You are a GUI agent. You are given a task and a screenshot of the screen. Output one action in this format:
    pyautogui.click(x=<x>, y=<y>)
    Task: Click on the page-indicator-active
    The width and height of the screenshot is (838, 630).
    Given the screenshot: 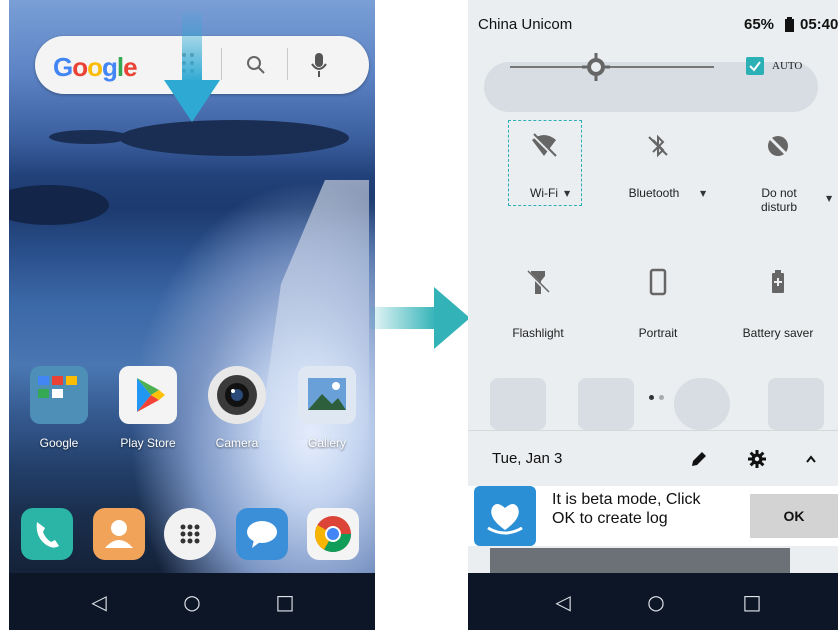 What is the action you would take?
    pyautogui.click(x=651, y=397)
    